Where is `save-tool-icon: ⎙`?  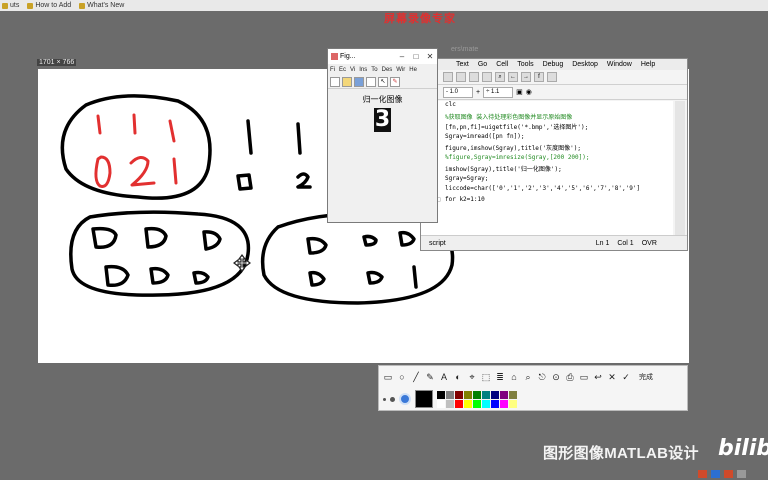 save-tool-icon: ⎙ is located at coordinates (570, 377).